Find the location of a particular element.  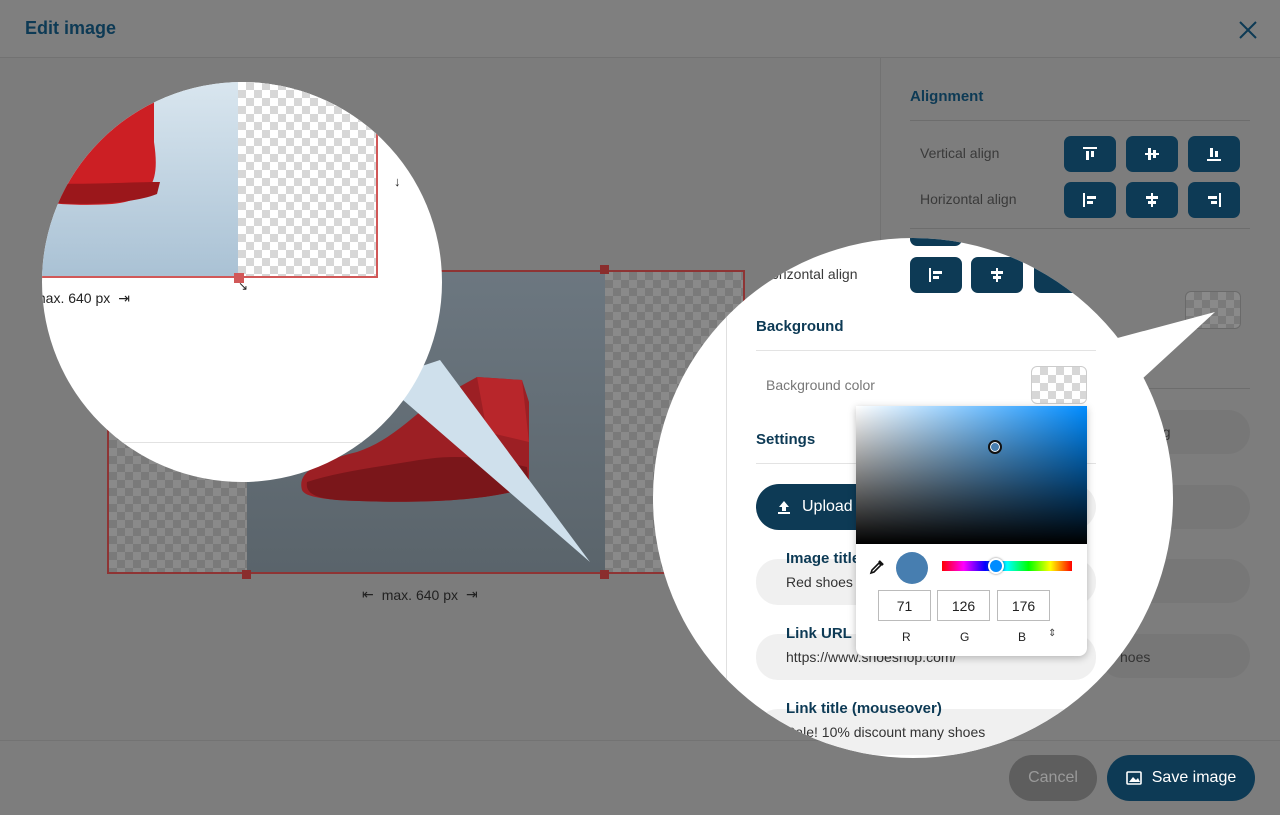

magnified-max-width: max. 640 px ⇥ is located at coordinates (86, 298).